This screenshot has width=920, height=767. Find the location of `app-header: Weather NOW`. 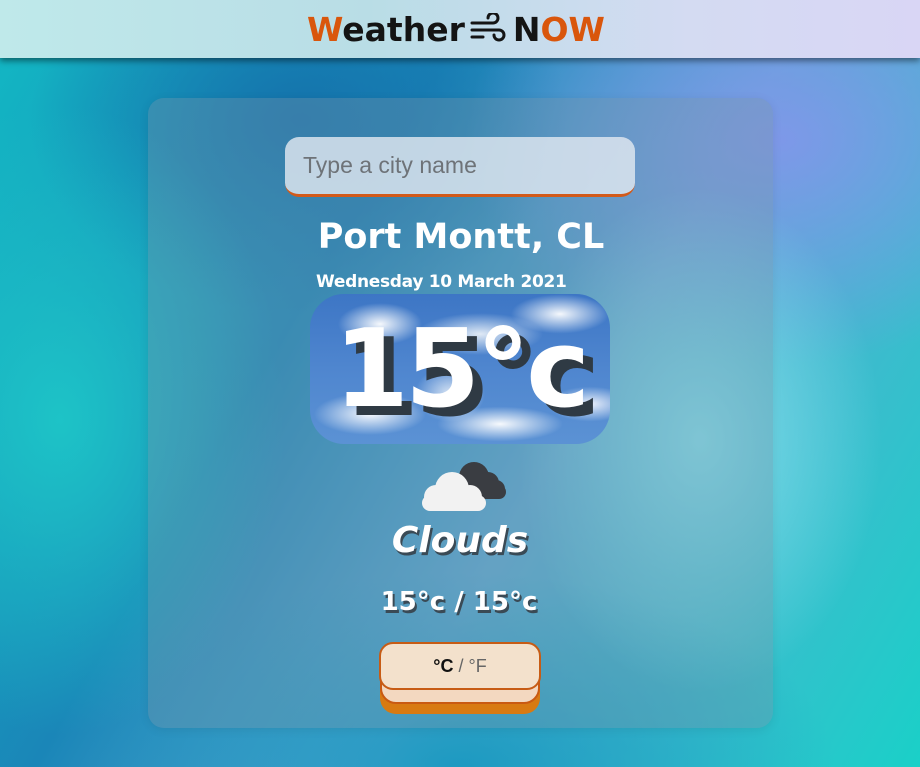

app-header: Weather NOW is located at coordinates (460, 29).